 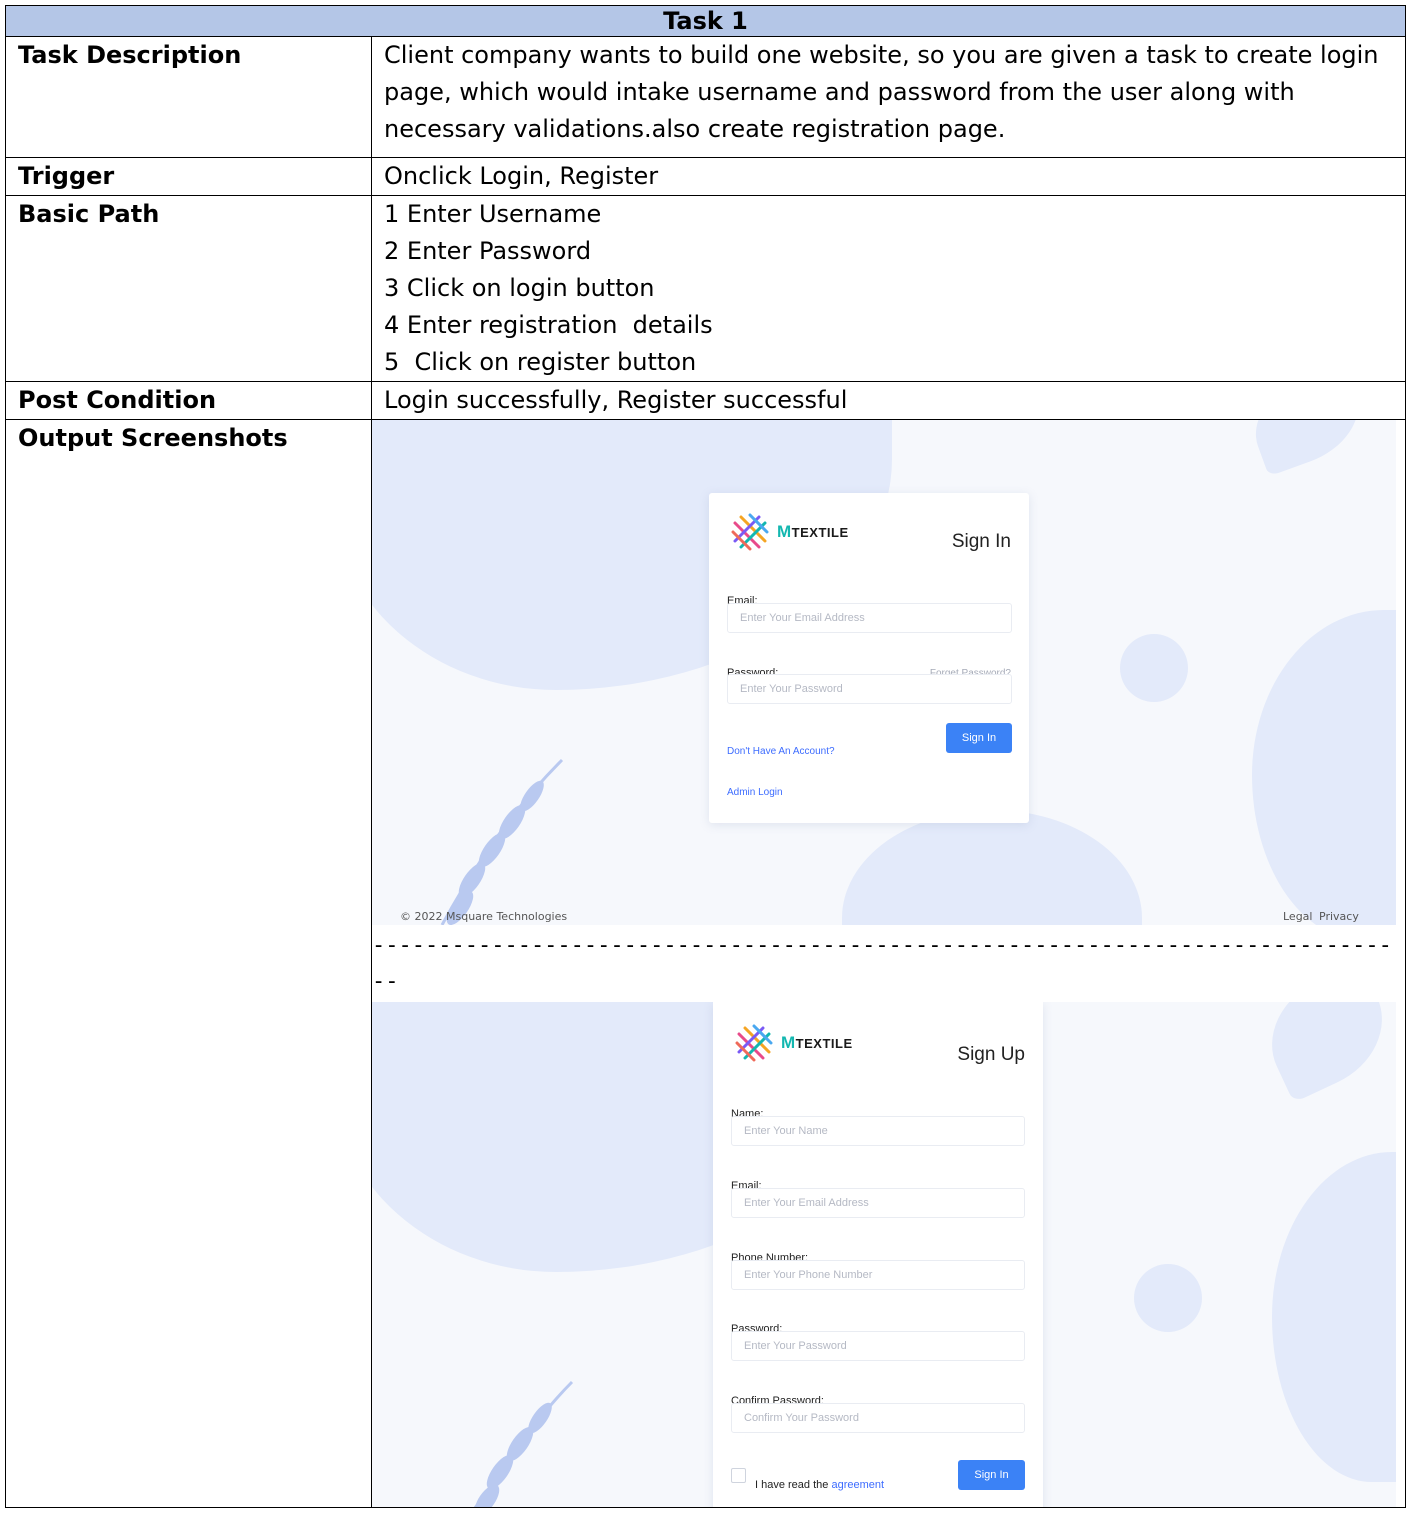 What do you see at coordinates (857, 1485) in the screenshot?
I see `agreement-link: agreement` at bounding box center [857, 1485].